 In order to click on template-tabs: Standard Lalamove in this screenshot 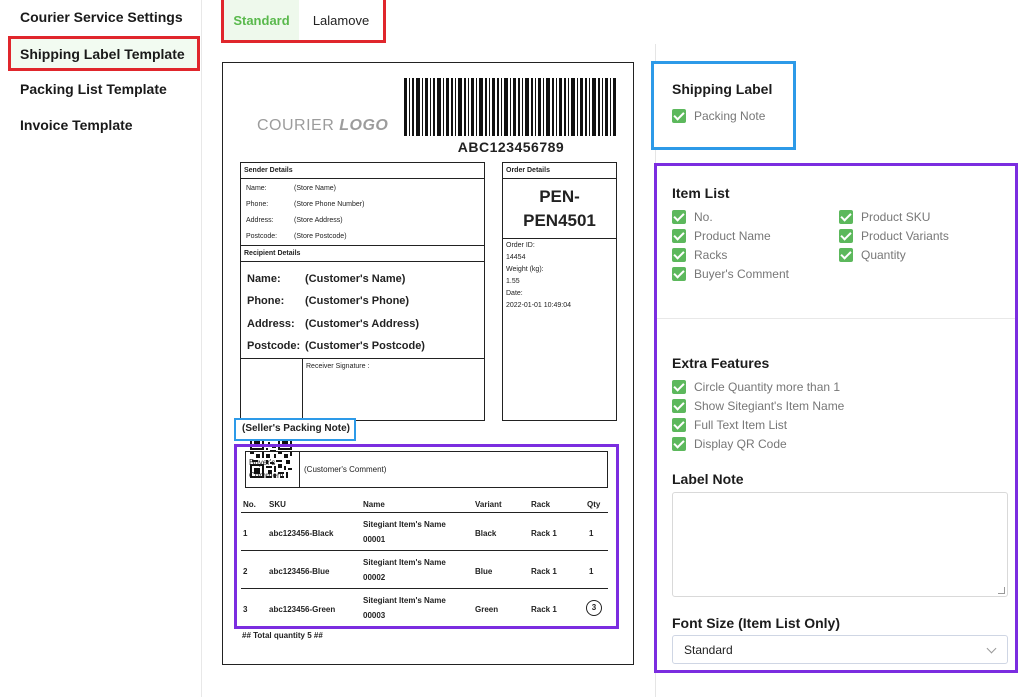, I will do `click(303, 21)`.